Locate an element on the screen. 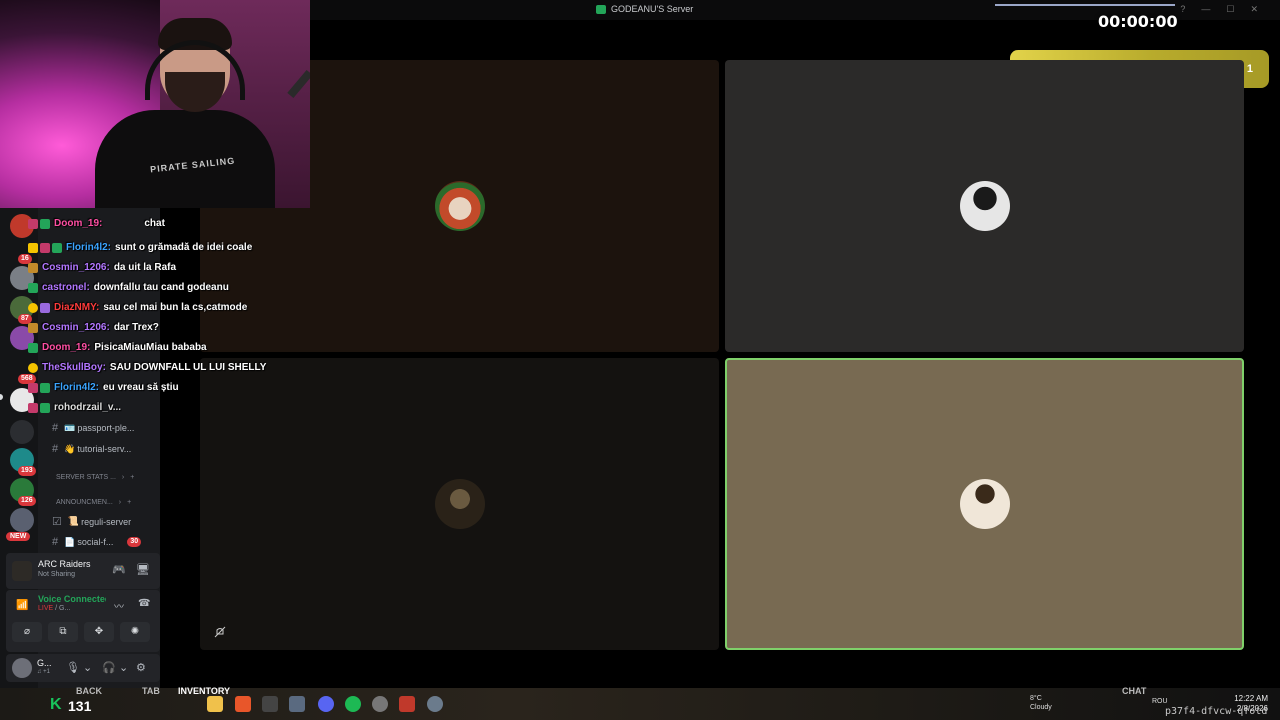 The width and height of the screenshot is (1280, 720). user-status: ♫ +1 is located at coordinates (44, 672).